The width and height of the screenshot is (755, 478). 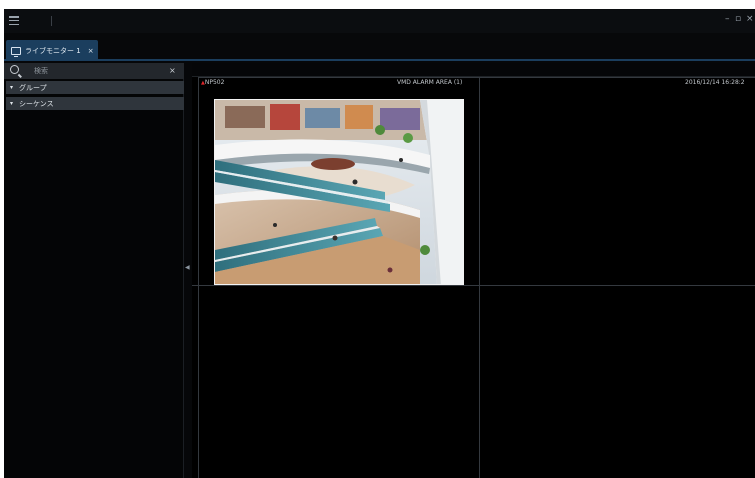 What do you see at coordinates (750, 19) in the screenshot?
I see `close-button: ×` at bounding box center [750, 19].